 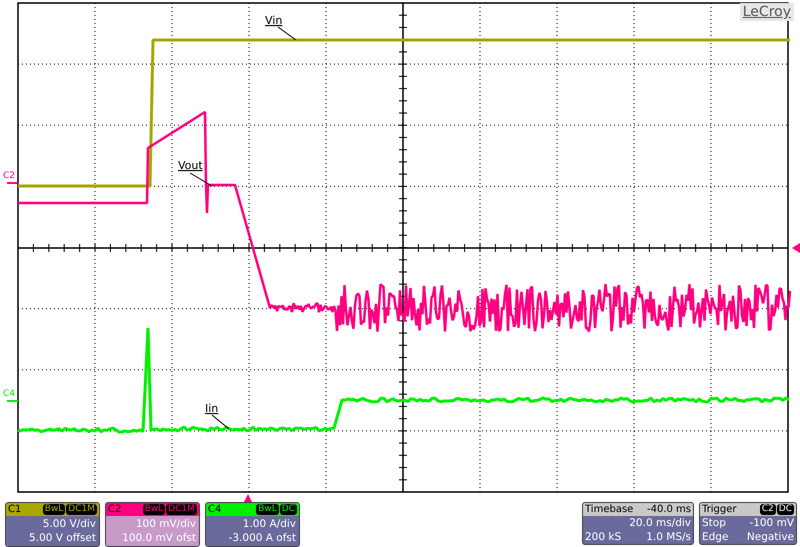 What do you see at coordinates (770, 537) in the screenshot?
I see `trigger-slope: Negative` at bounding box center [770, 537].